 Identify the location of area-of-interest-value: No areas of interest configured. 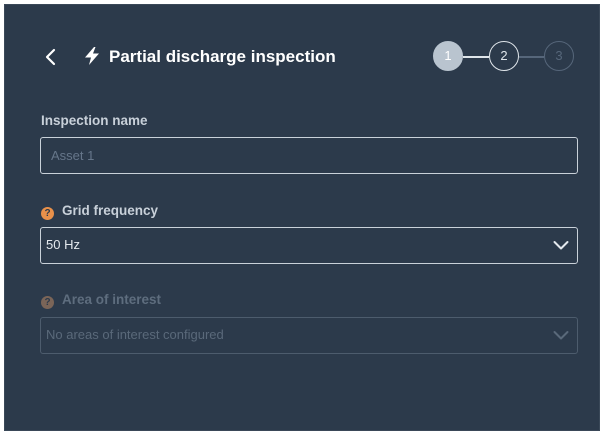
(135, 334).